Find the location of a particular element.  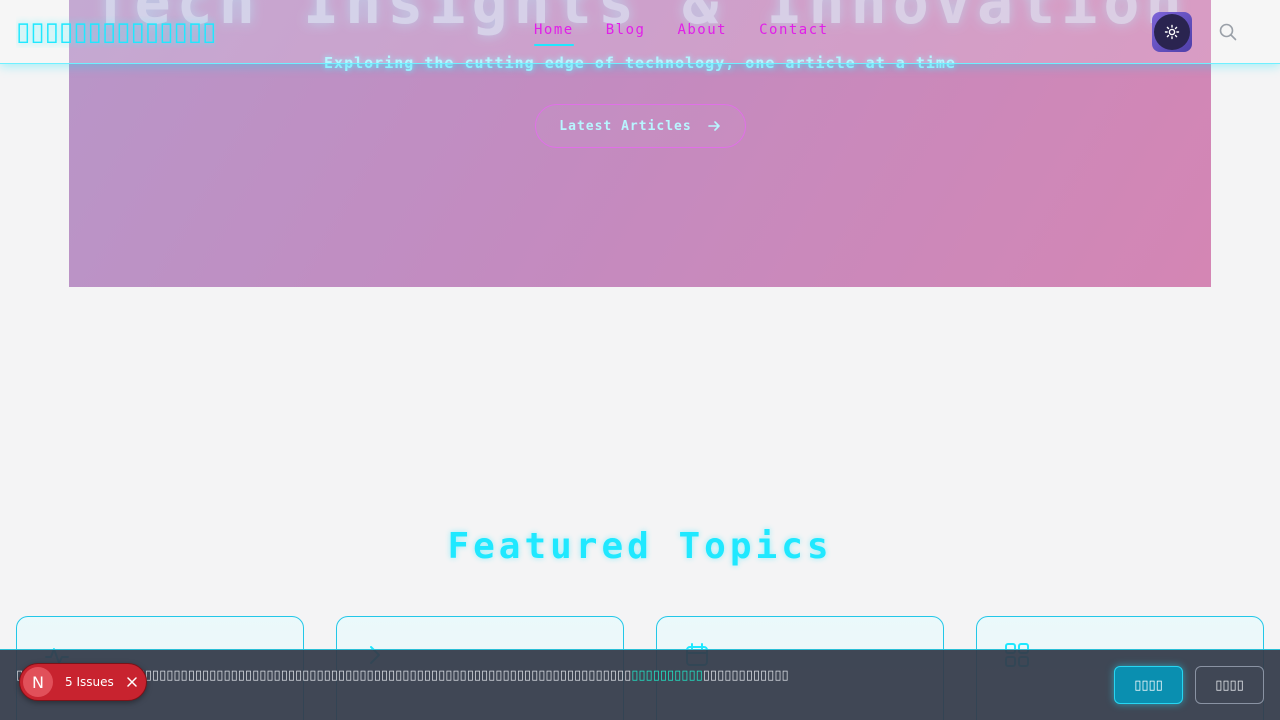

site-header: ▯▯▯▯▯▯▯▯▯▯▯▯▯▯ Home Blog About Contact is located at coordinates (640, 32).